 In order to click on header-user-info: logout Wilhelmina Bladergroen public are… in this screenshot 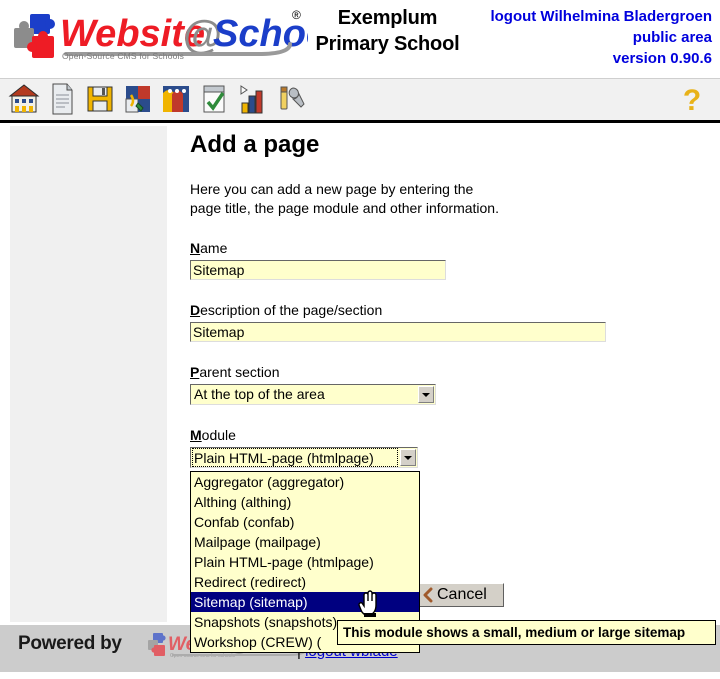, I will do `click(601, 37)`.